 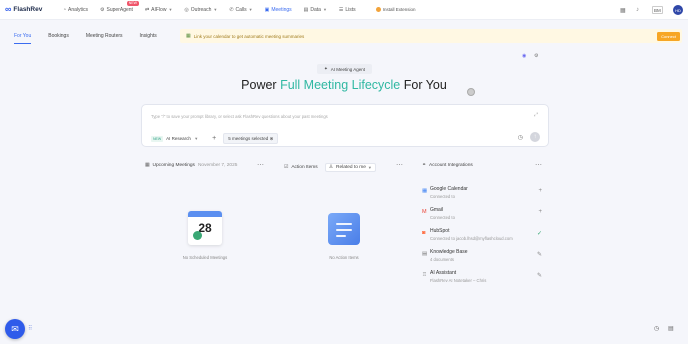 What do you see at coordinates (304, 167) in the screenshot?
I see `panel-title: Action Items` at bounding box center [304, 167].